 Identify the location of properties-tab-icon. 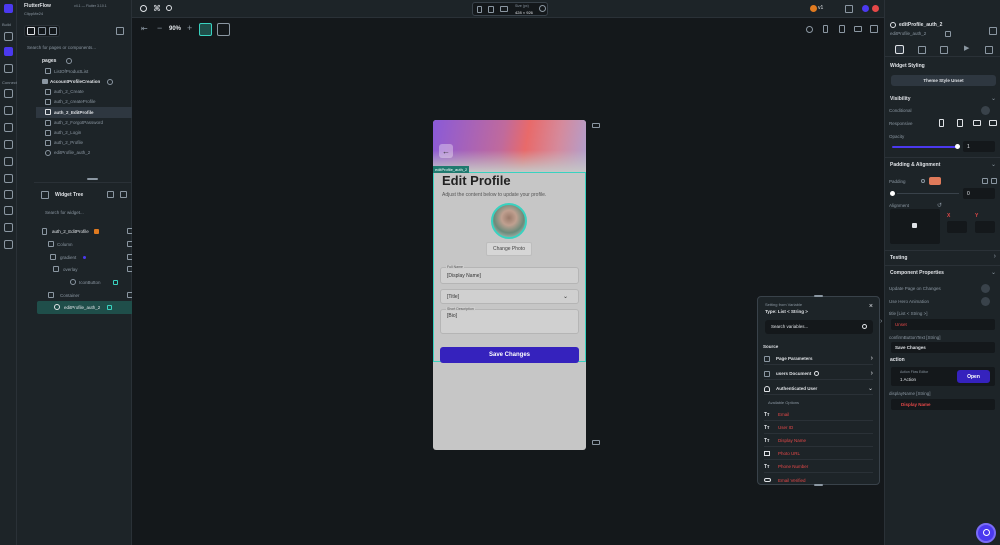
(899, 49).